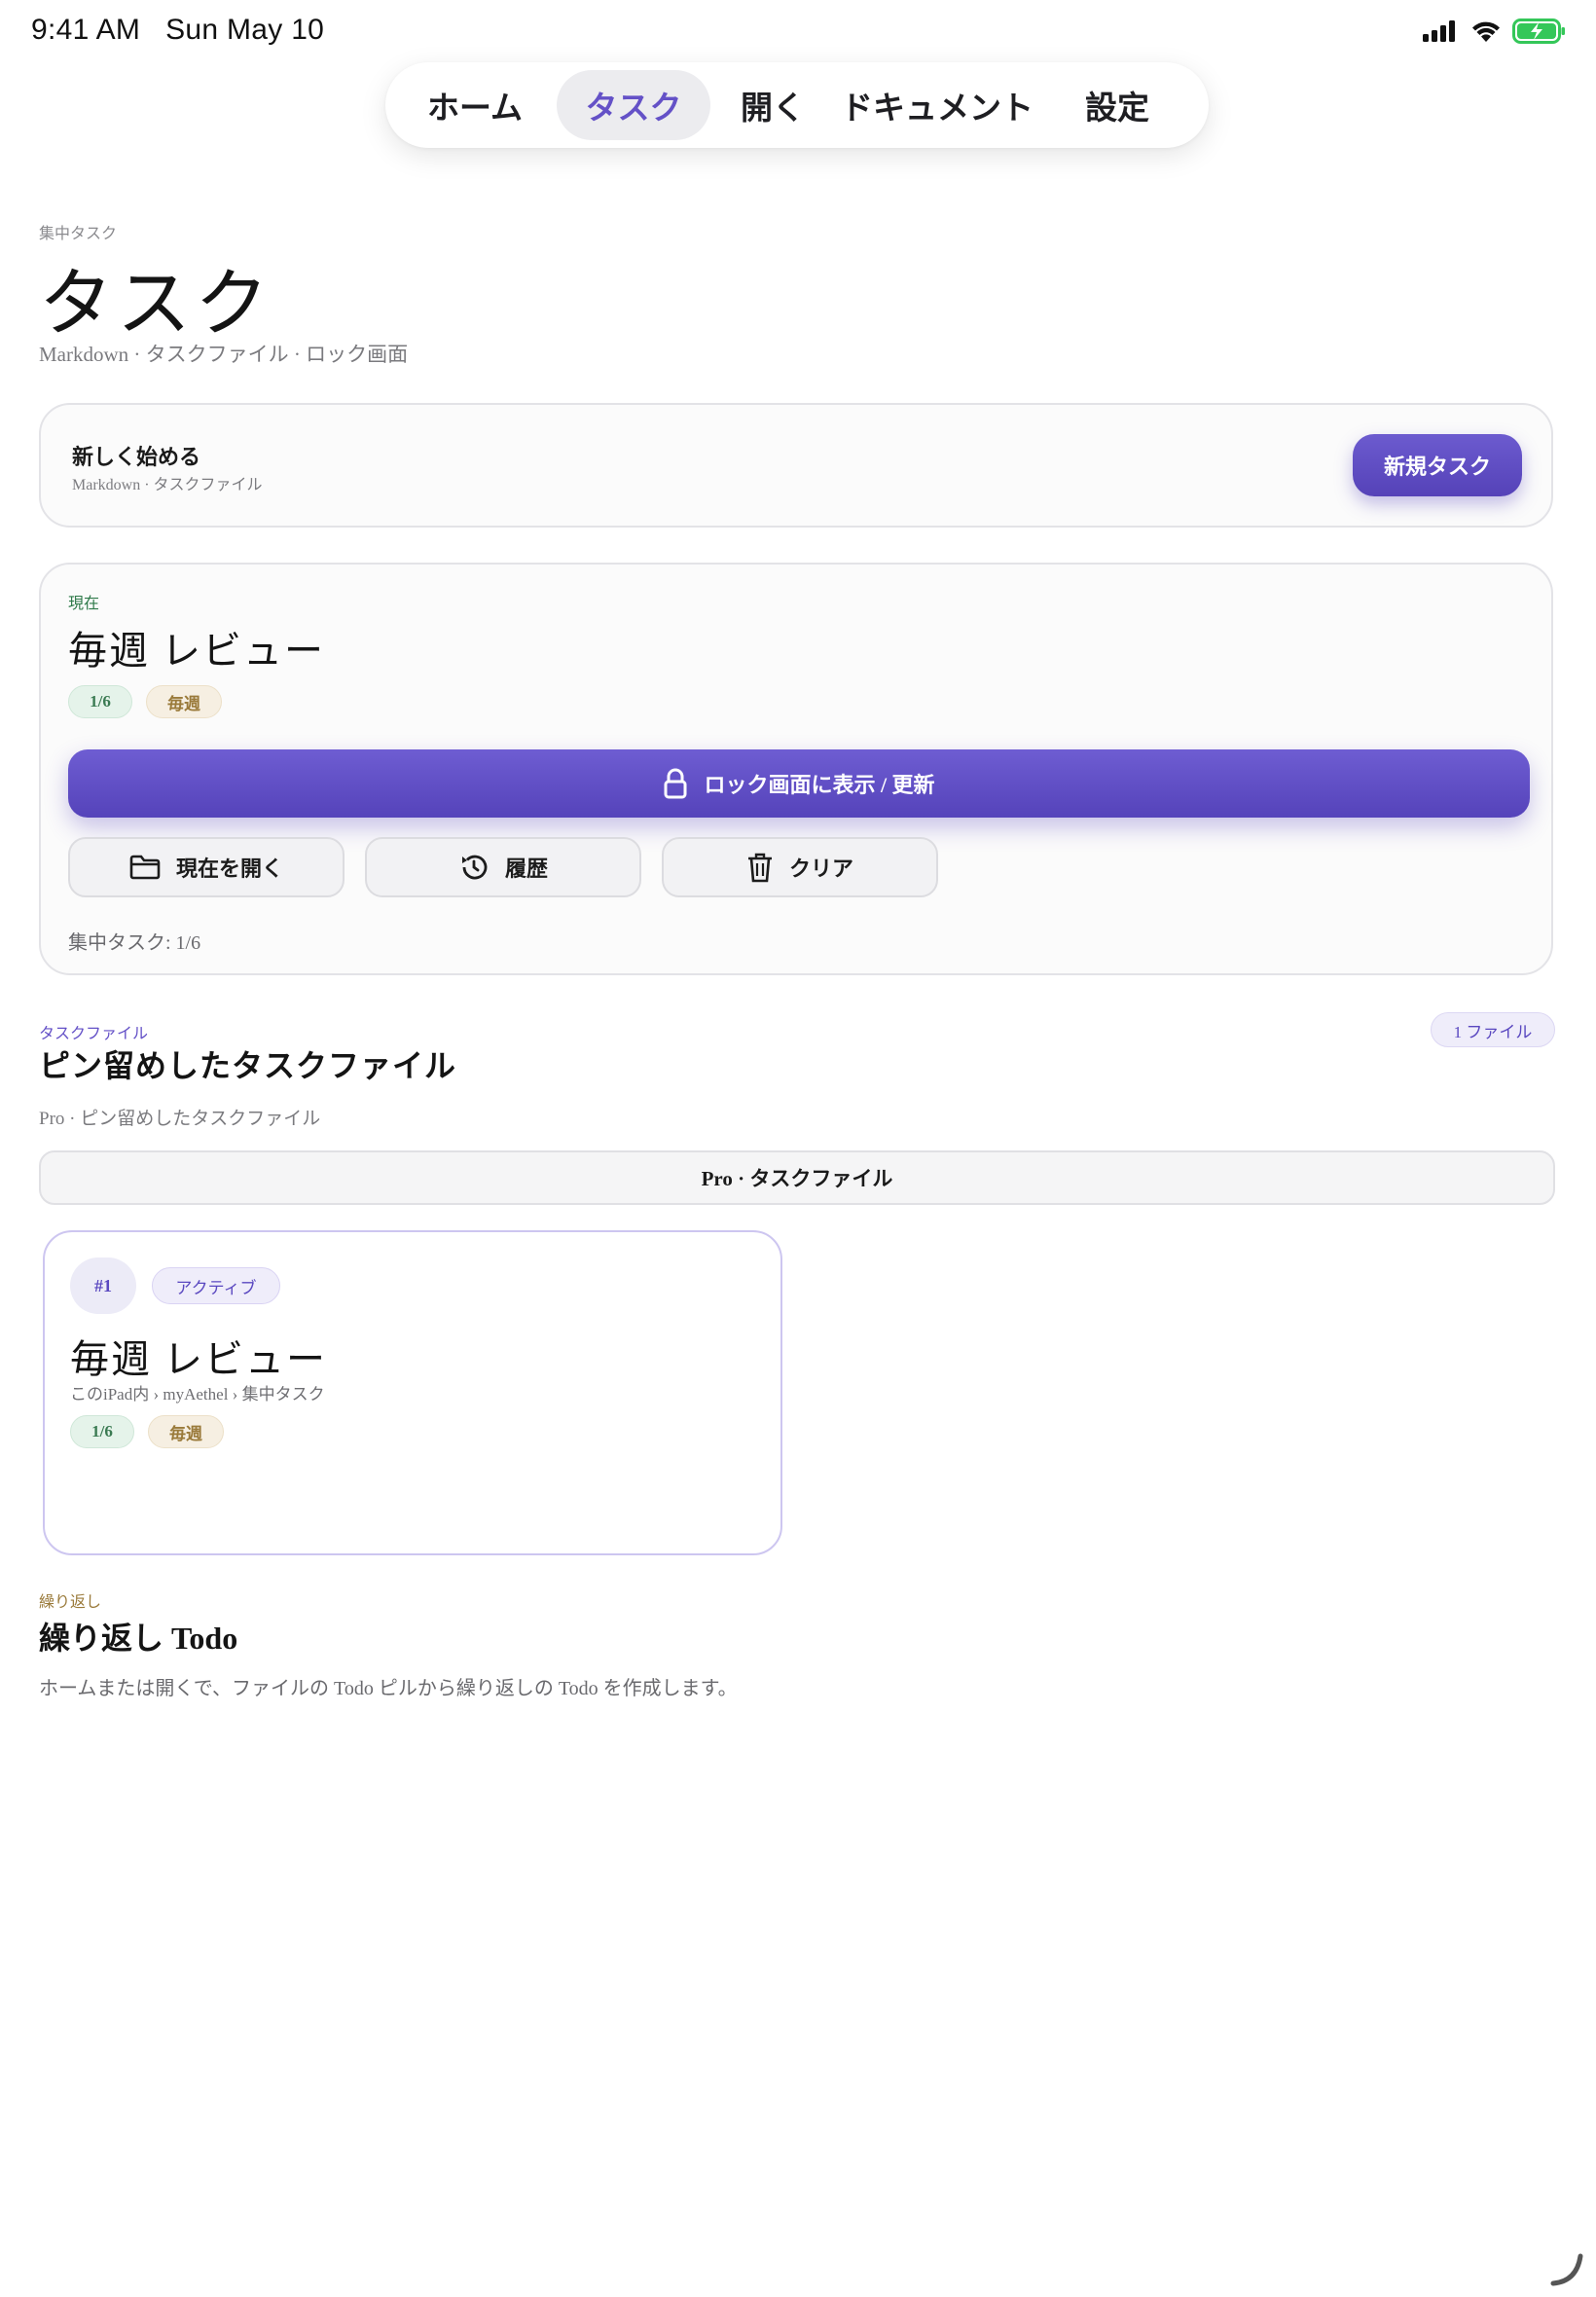 This screenshot has width=1596, height=2297. Describe the element at coordinates (1538, 31) in the screenshot. I see `battery-charging-icon` at that location.